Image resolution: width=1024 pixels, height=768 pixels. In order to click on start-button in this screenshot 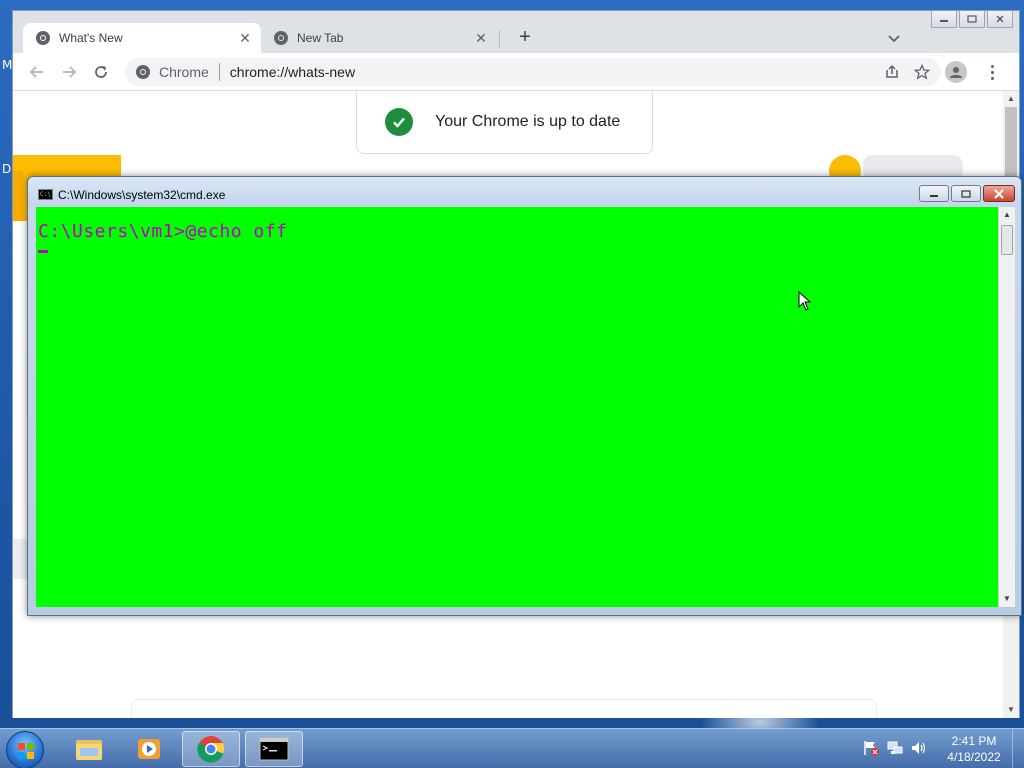, I will do `click(25, 749)`.